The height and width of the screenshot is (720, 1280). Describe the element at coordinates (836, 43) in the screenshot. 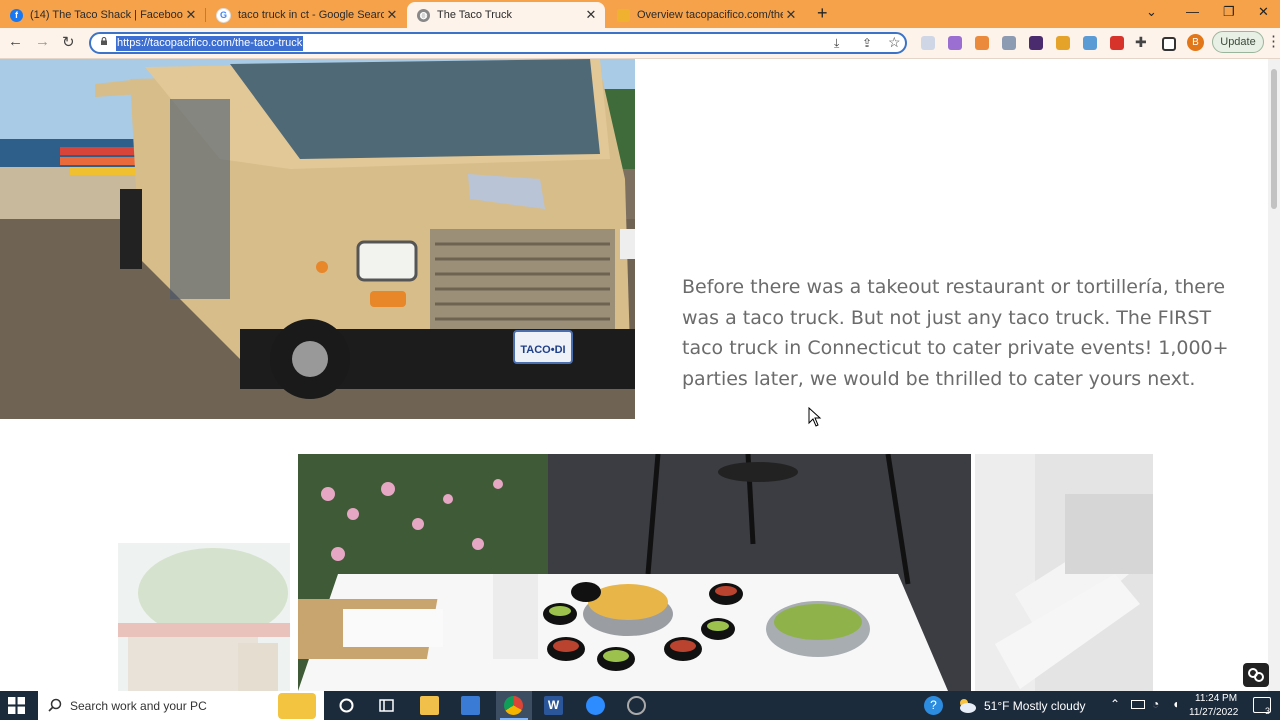

I see `install-icon: ⤓` at that location.